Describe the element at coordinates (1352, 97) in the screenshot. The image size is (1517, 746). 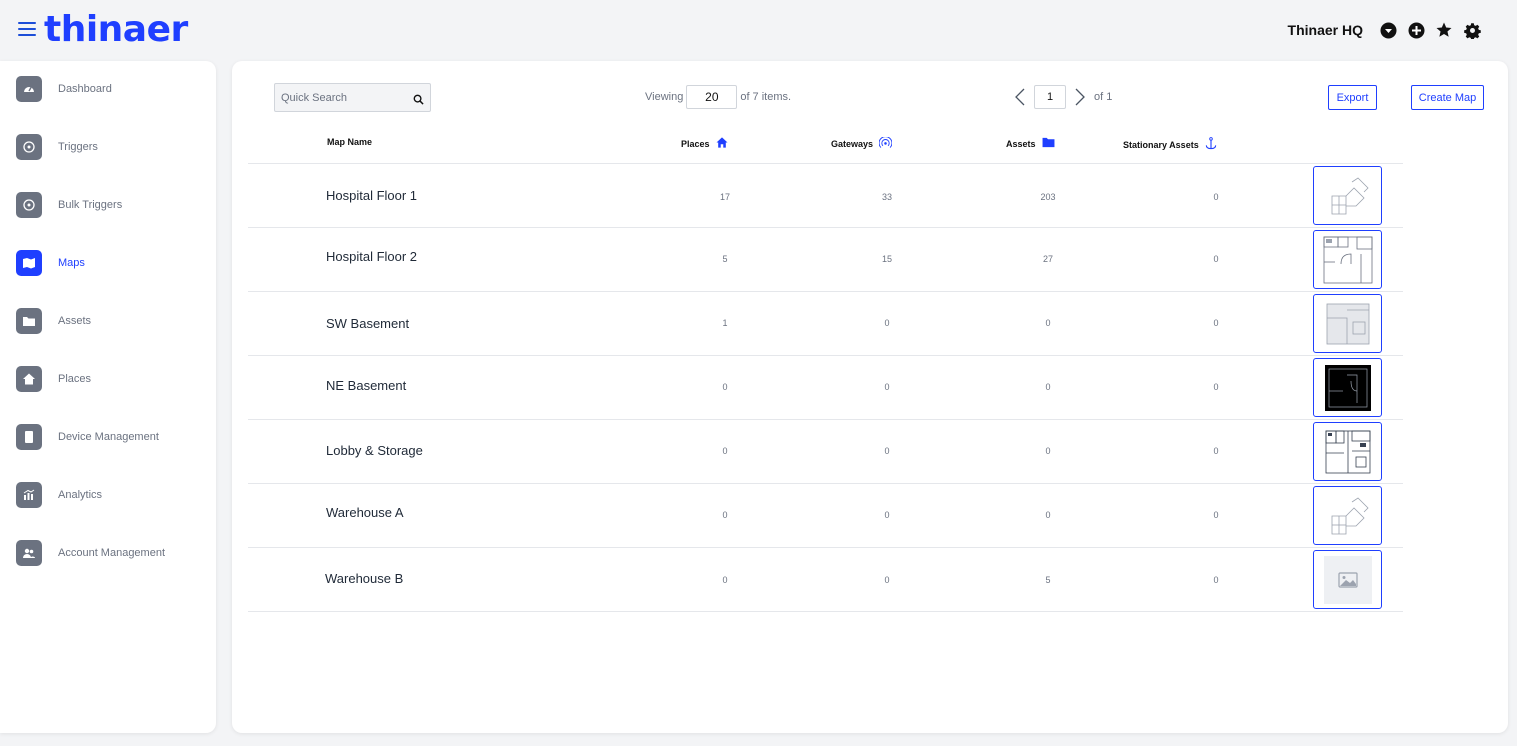
I see `export-button: Export` at that location.